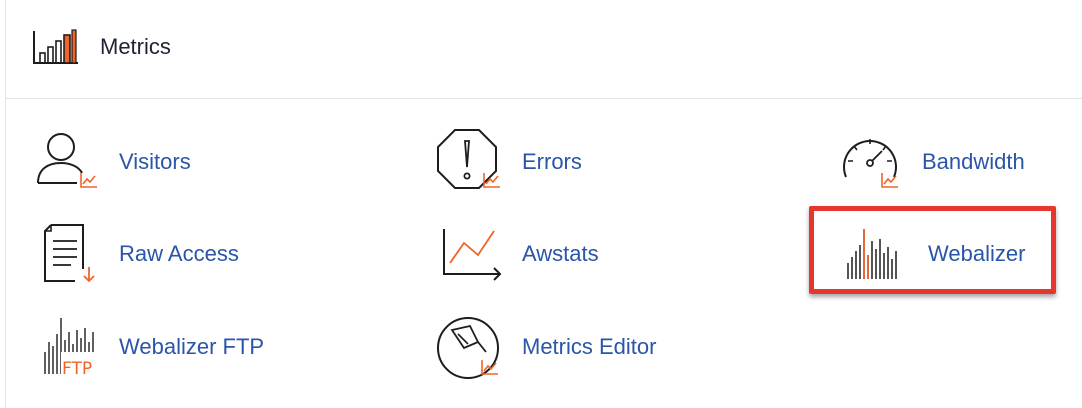 This screenshot has height=408, width=1082. I want to click on metrics-item-label: Metrics Editor, so click(589, 346).